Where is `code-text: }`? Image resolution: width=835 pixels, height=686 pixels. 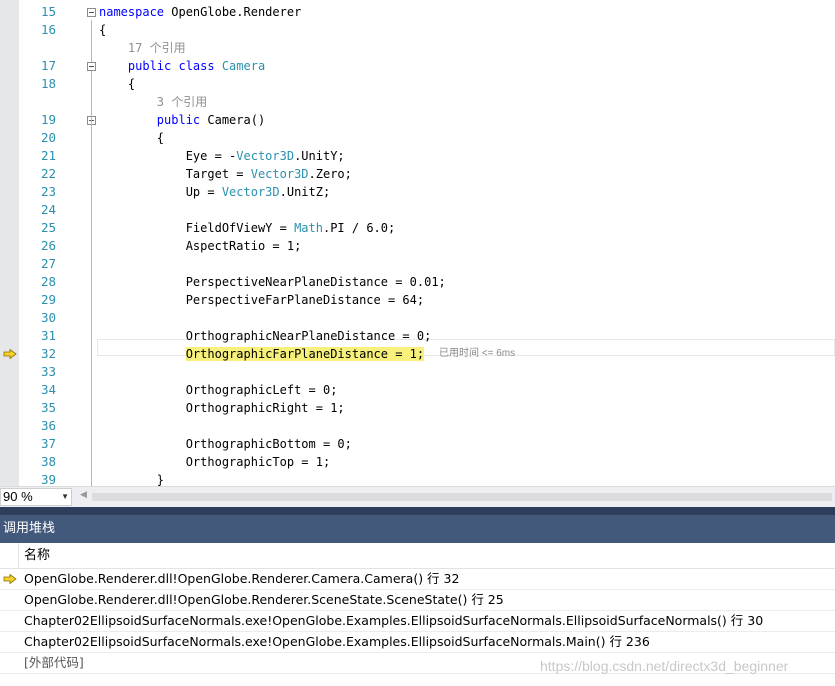 code-text: } is located at coordinates (131, 478).